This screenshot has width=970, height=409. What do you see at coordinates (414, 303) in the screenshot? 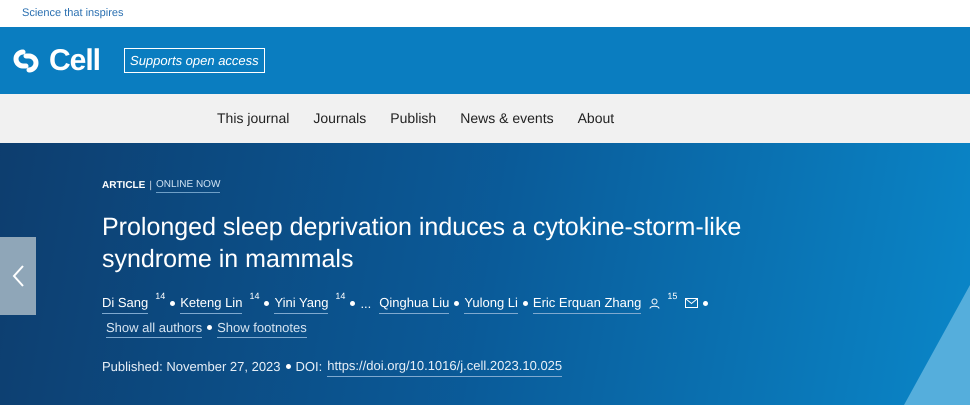
I see `author-link: Qinghua Liu` at bounding box center [414, 303].